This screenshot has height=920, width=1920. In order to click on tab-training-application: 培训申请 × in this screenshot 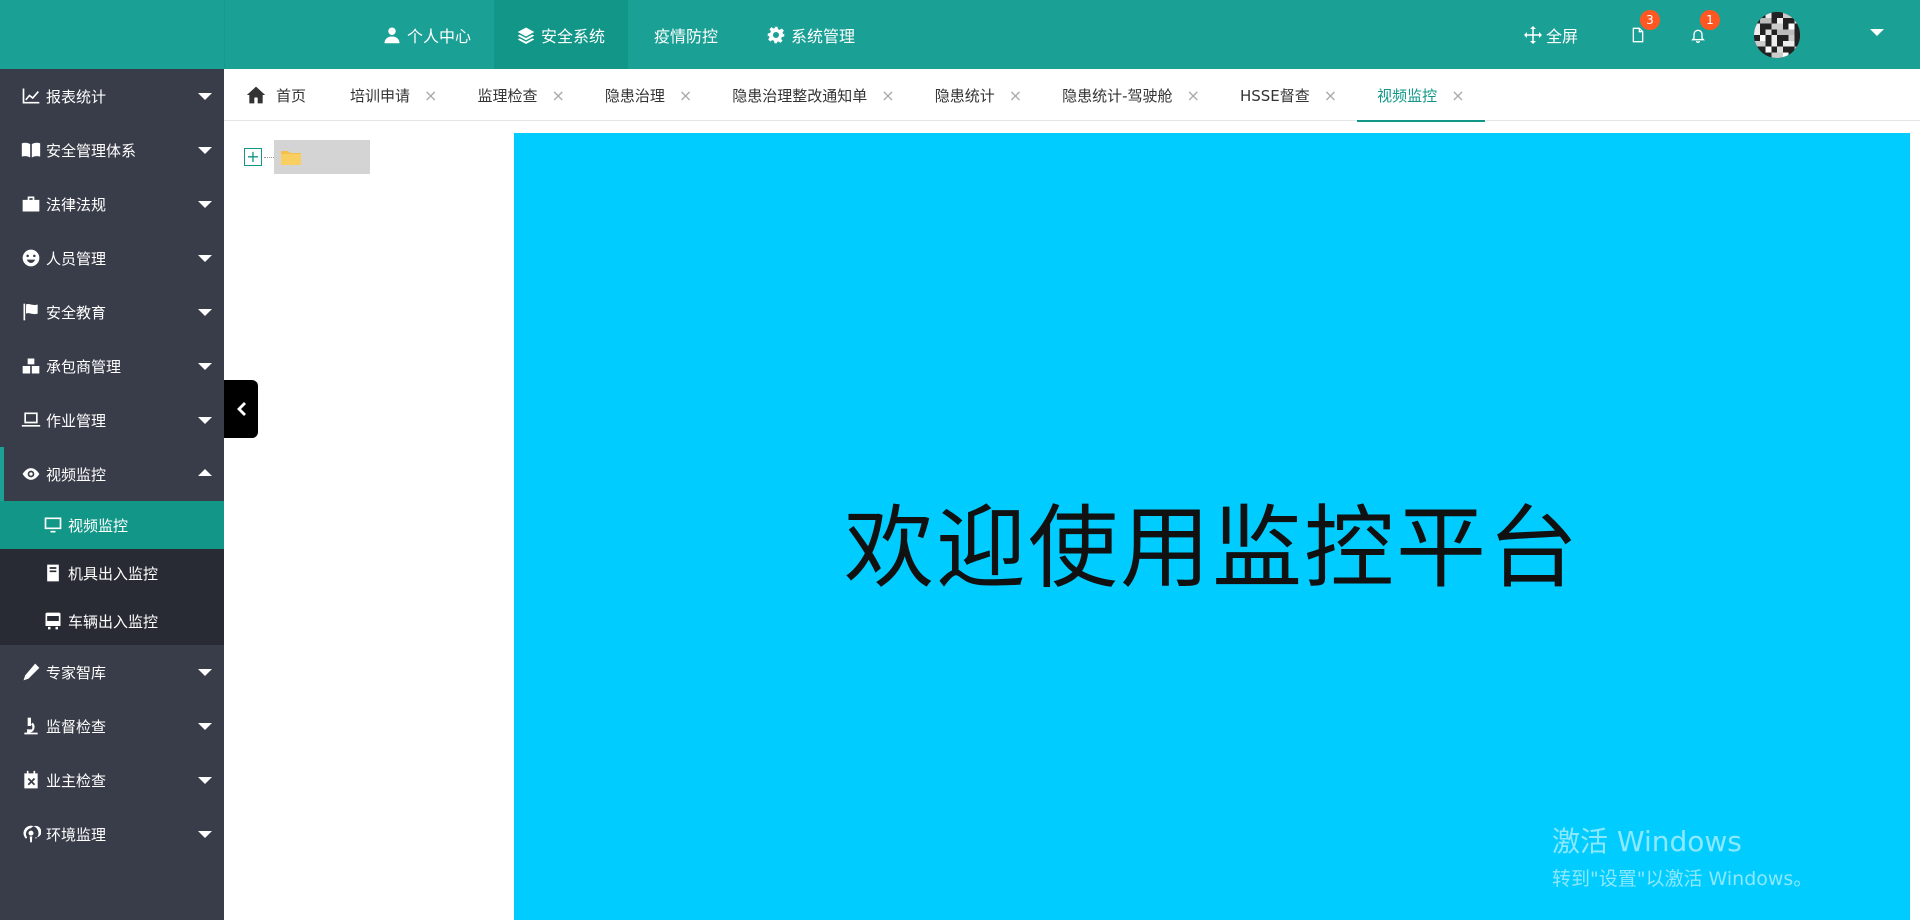, I will do `click(393, 95)`.